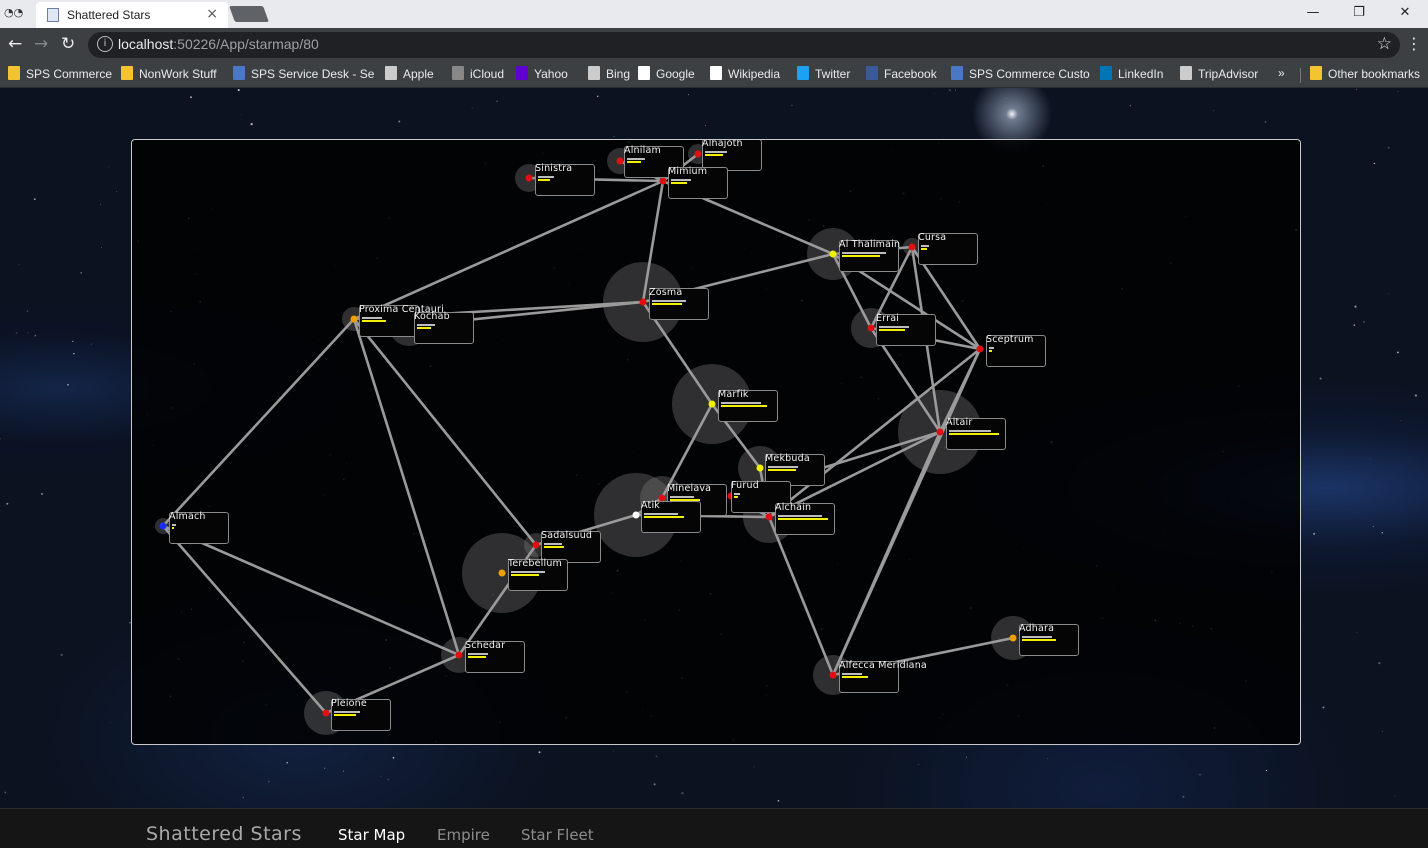 The image size is (1428, 848). Describe the element at coordinates (883, 676) in the screenshot. I see `system-card-alfecca-meridiana: Alfecca Meridiana` at that location.